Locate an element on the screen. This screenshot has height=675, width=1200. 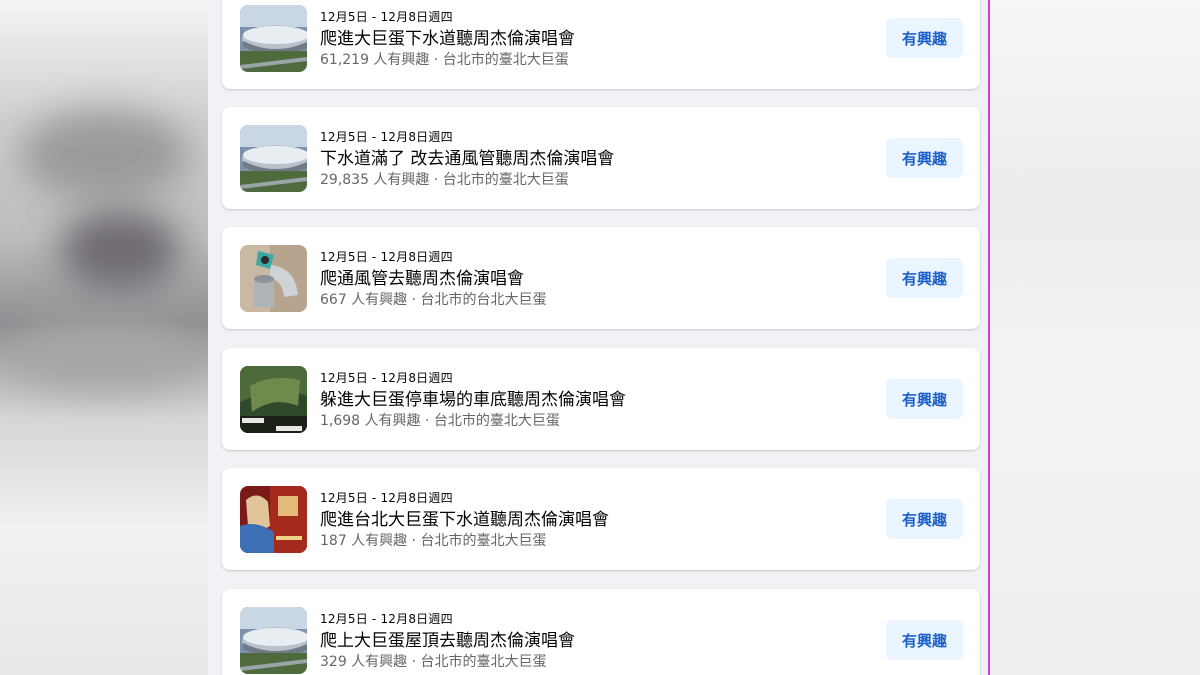
air-duct-photo-icon is located at coordinates (273, 278).